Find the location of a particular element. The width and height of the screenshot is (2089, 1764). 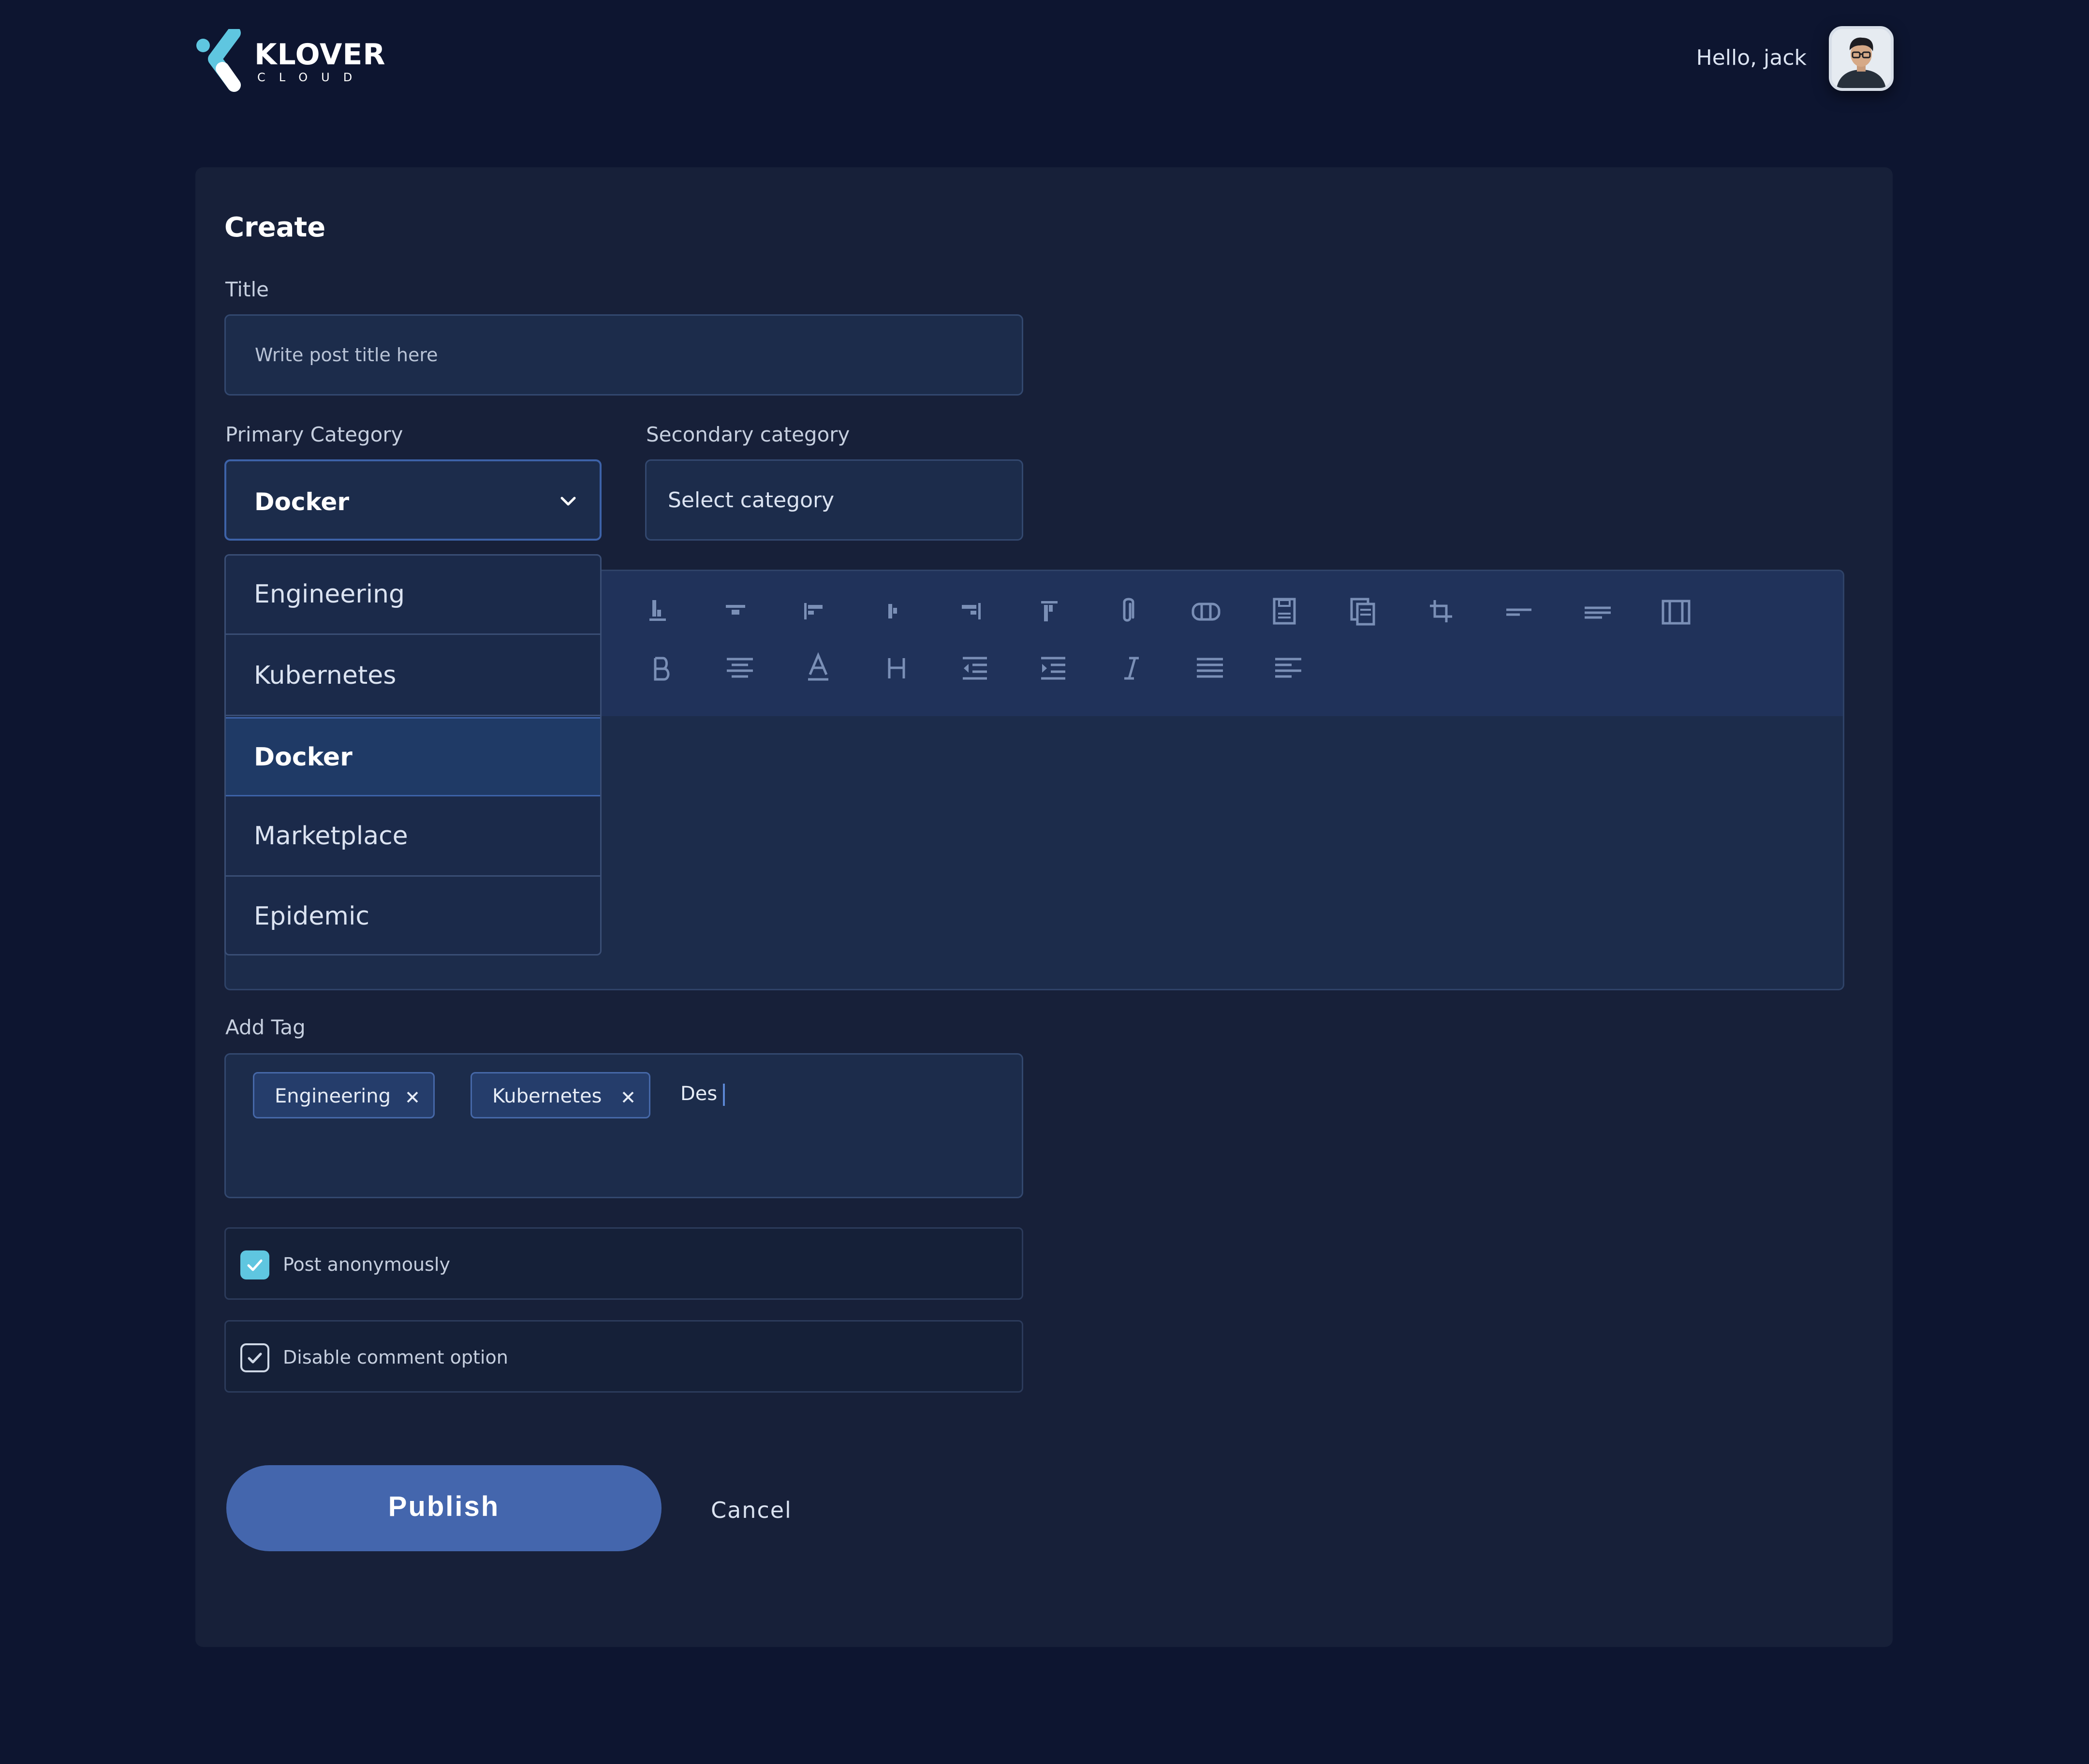

text-caret is located at coordinates (724, 1095).